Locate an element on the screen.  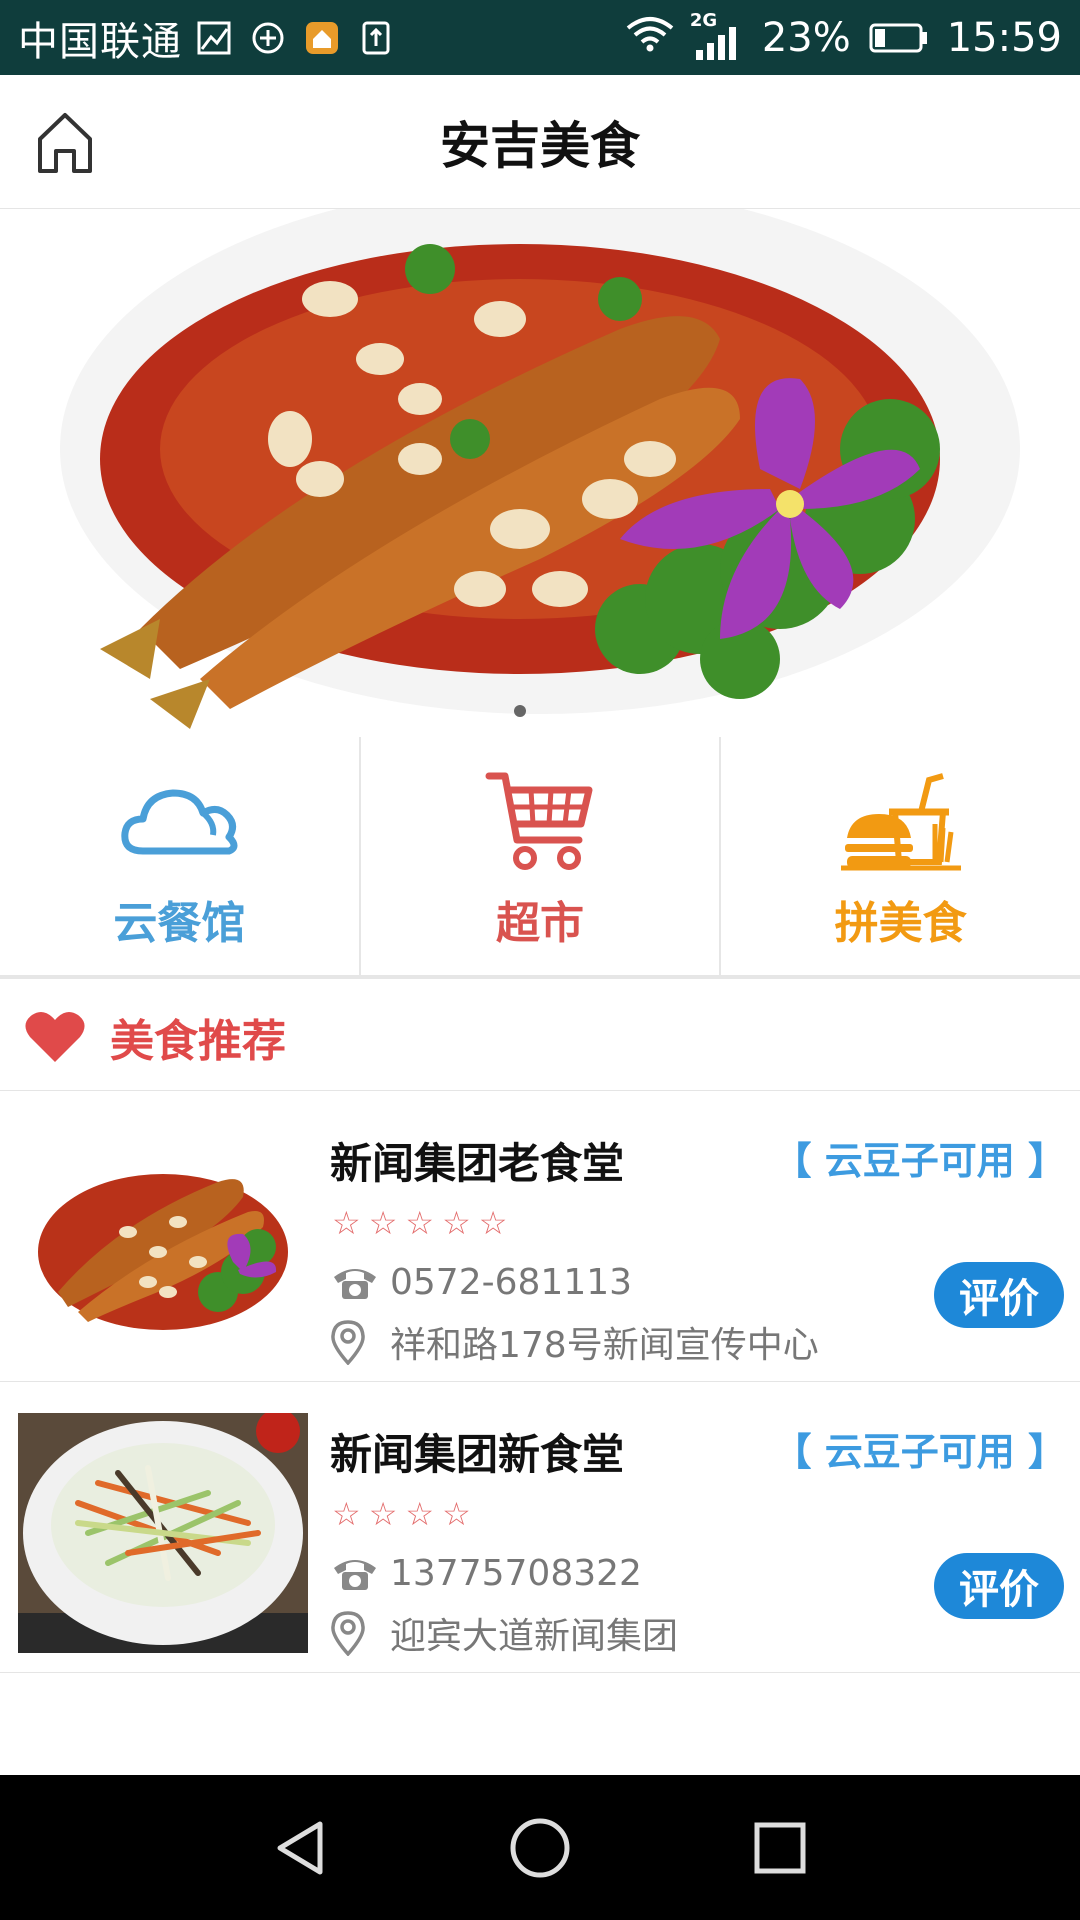
recommend-section-header: 美食推荐 is located at coordinates (540, 1037).